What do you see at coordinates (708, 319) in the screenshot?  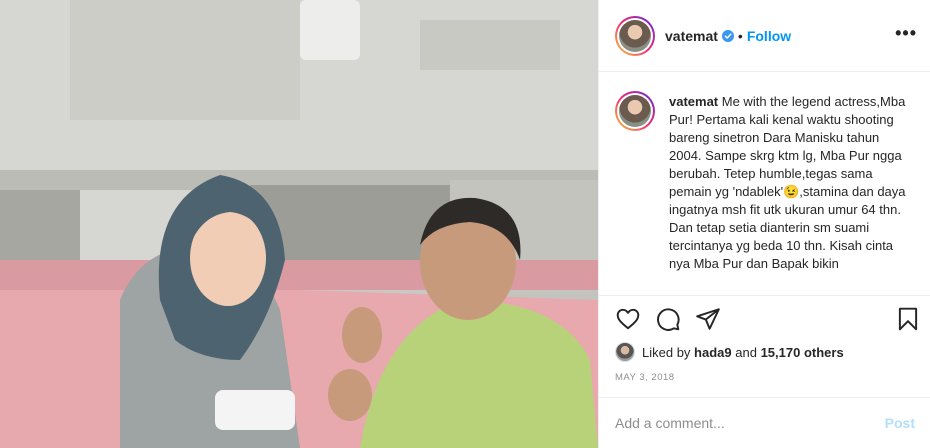 I see `share-icon` at bounding box center [708, 319].